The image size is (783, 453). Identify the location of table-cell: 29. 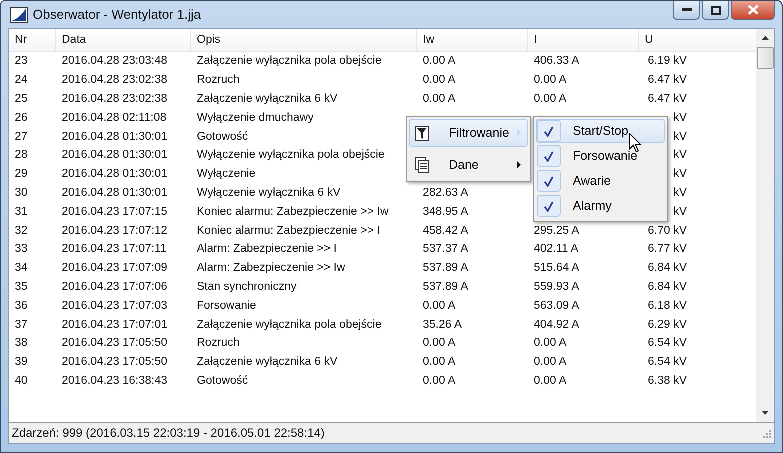
(21, 174).